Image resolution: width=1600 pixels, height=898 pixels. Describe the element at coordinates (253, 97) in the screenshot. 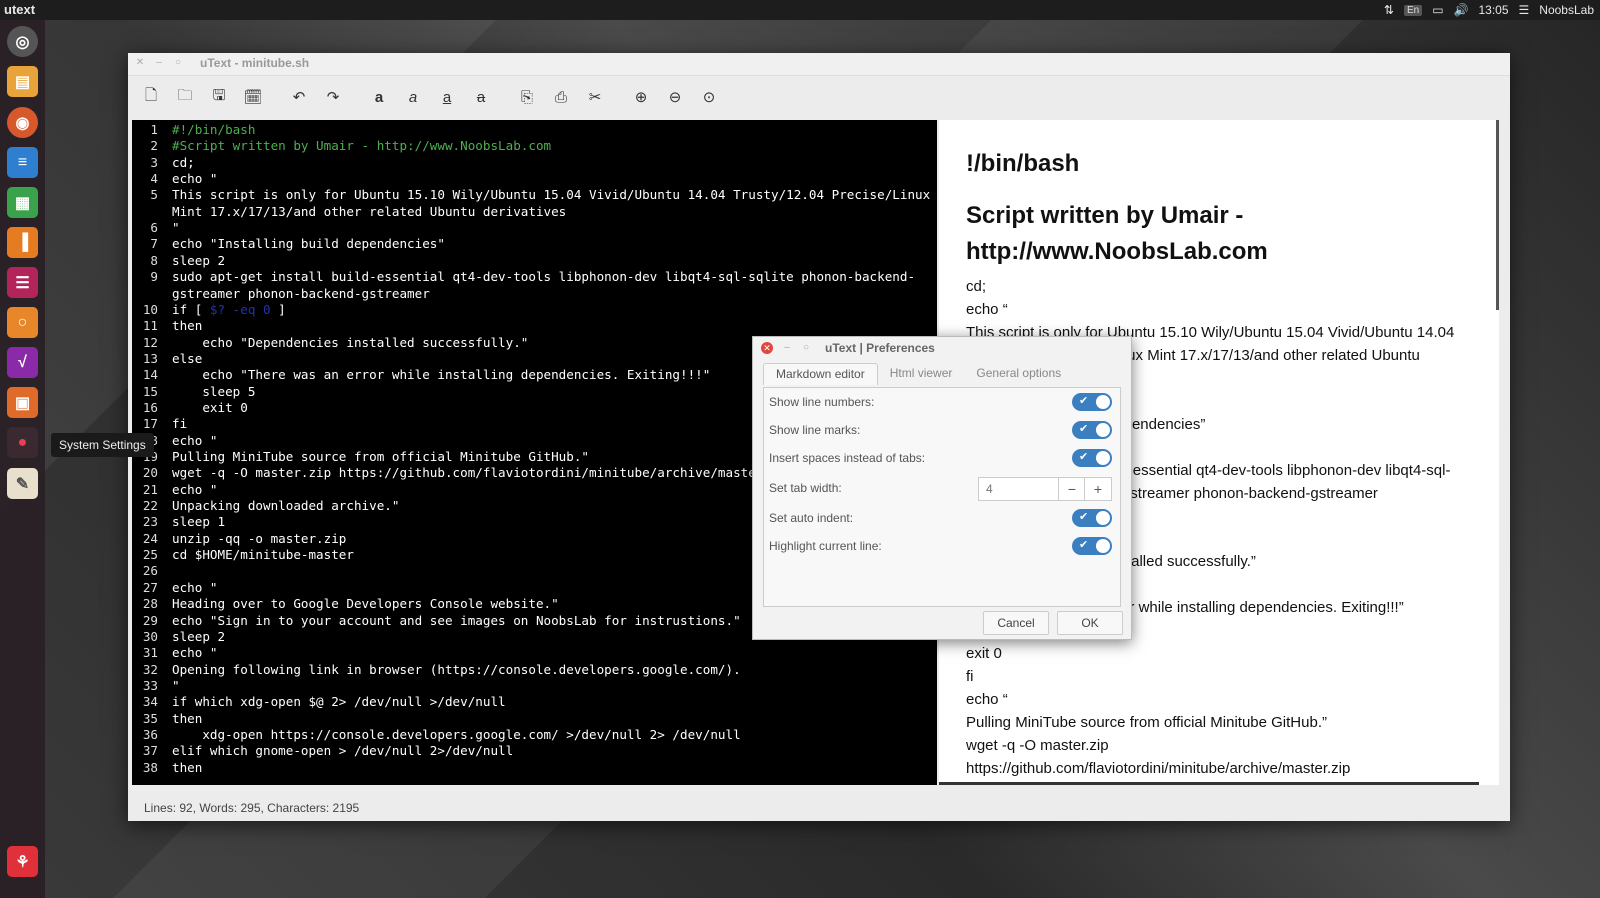

I see `save-as-icon: 🗓` at that location.